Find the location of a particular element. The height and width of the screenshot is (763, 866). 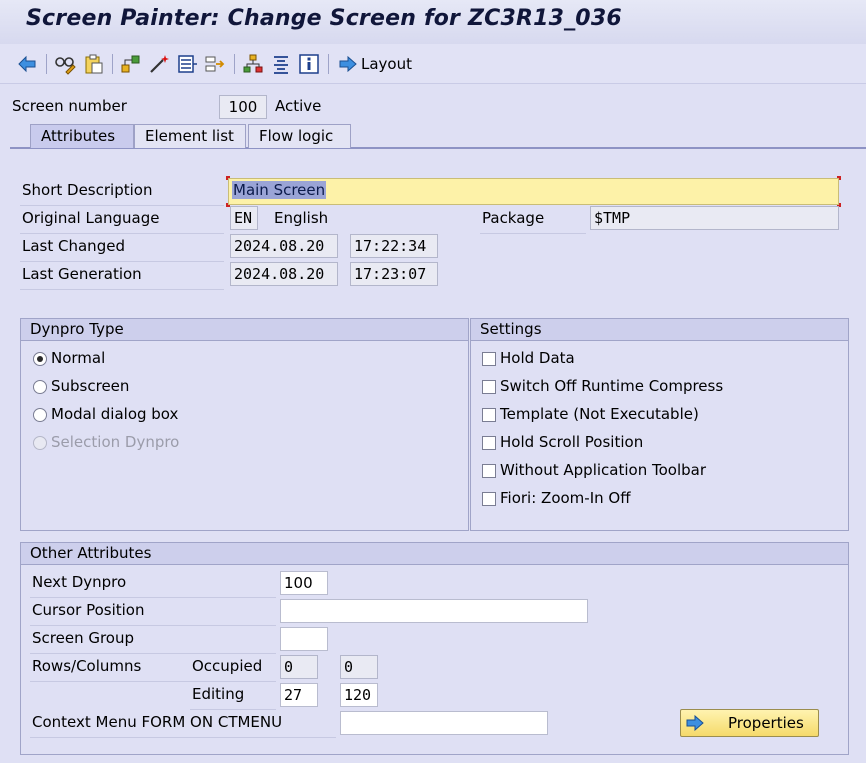

original-language-name: English is located at coordinates (301, 218).